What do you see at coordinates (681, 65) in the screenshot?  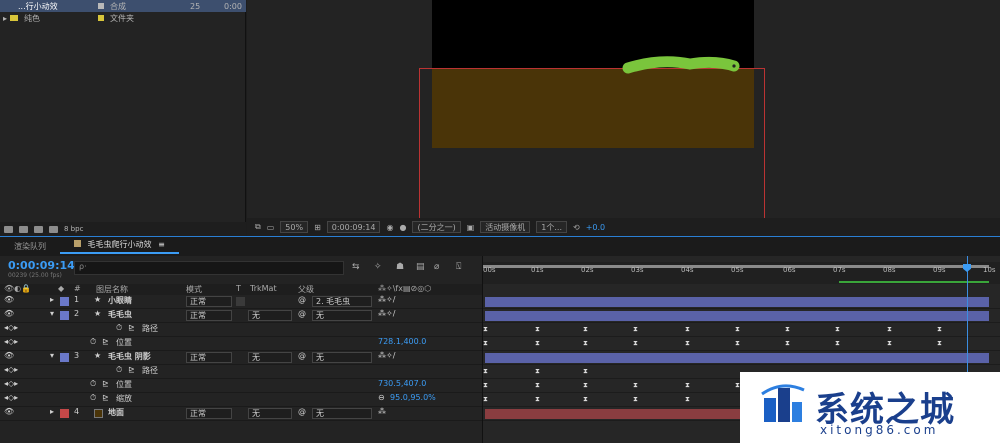 I see `caterpillar-shape` at bounding box center [681, 65].